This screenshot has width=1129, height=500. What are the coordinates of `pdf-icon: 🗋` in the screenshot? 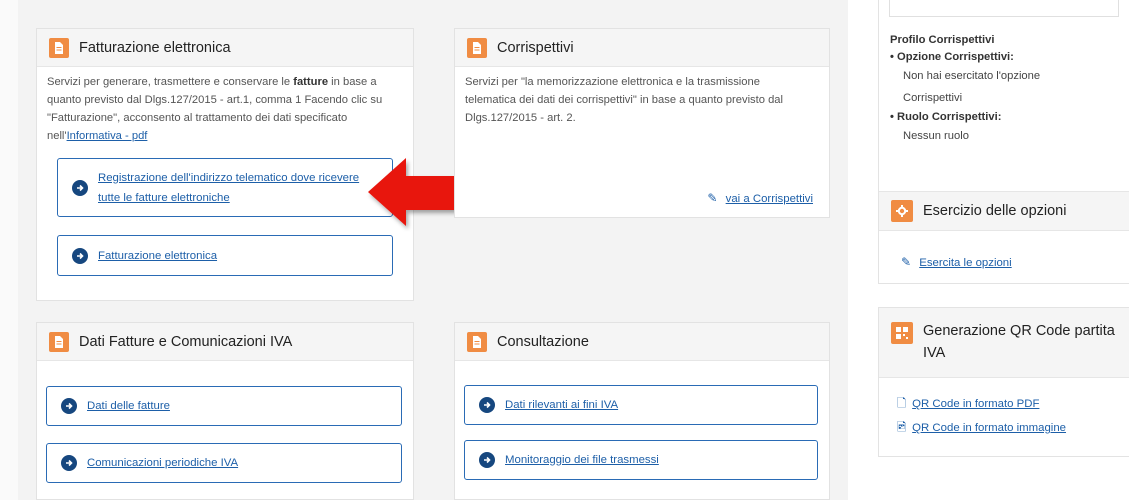 It's located at (902, 404).